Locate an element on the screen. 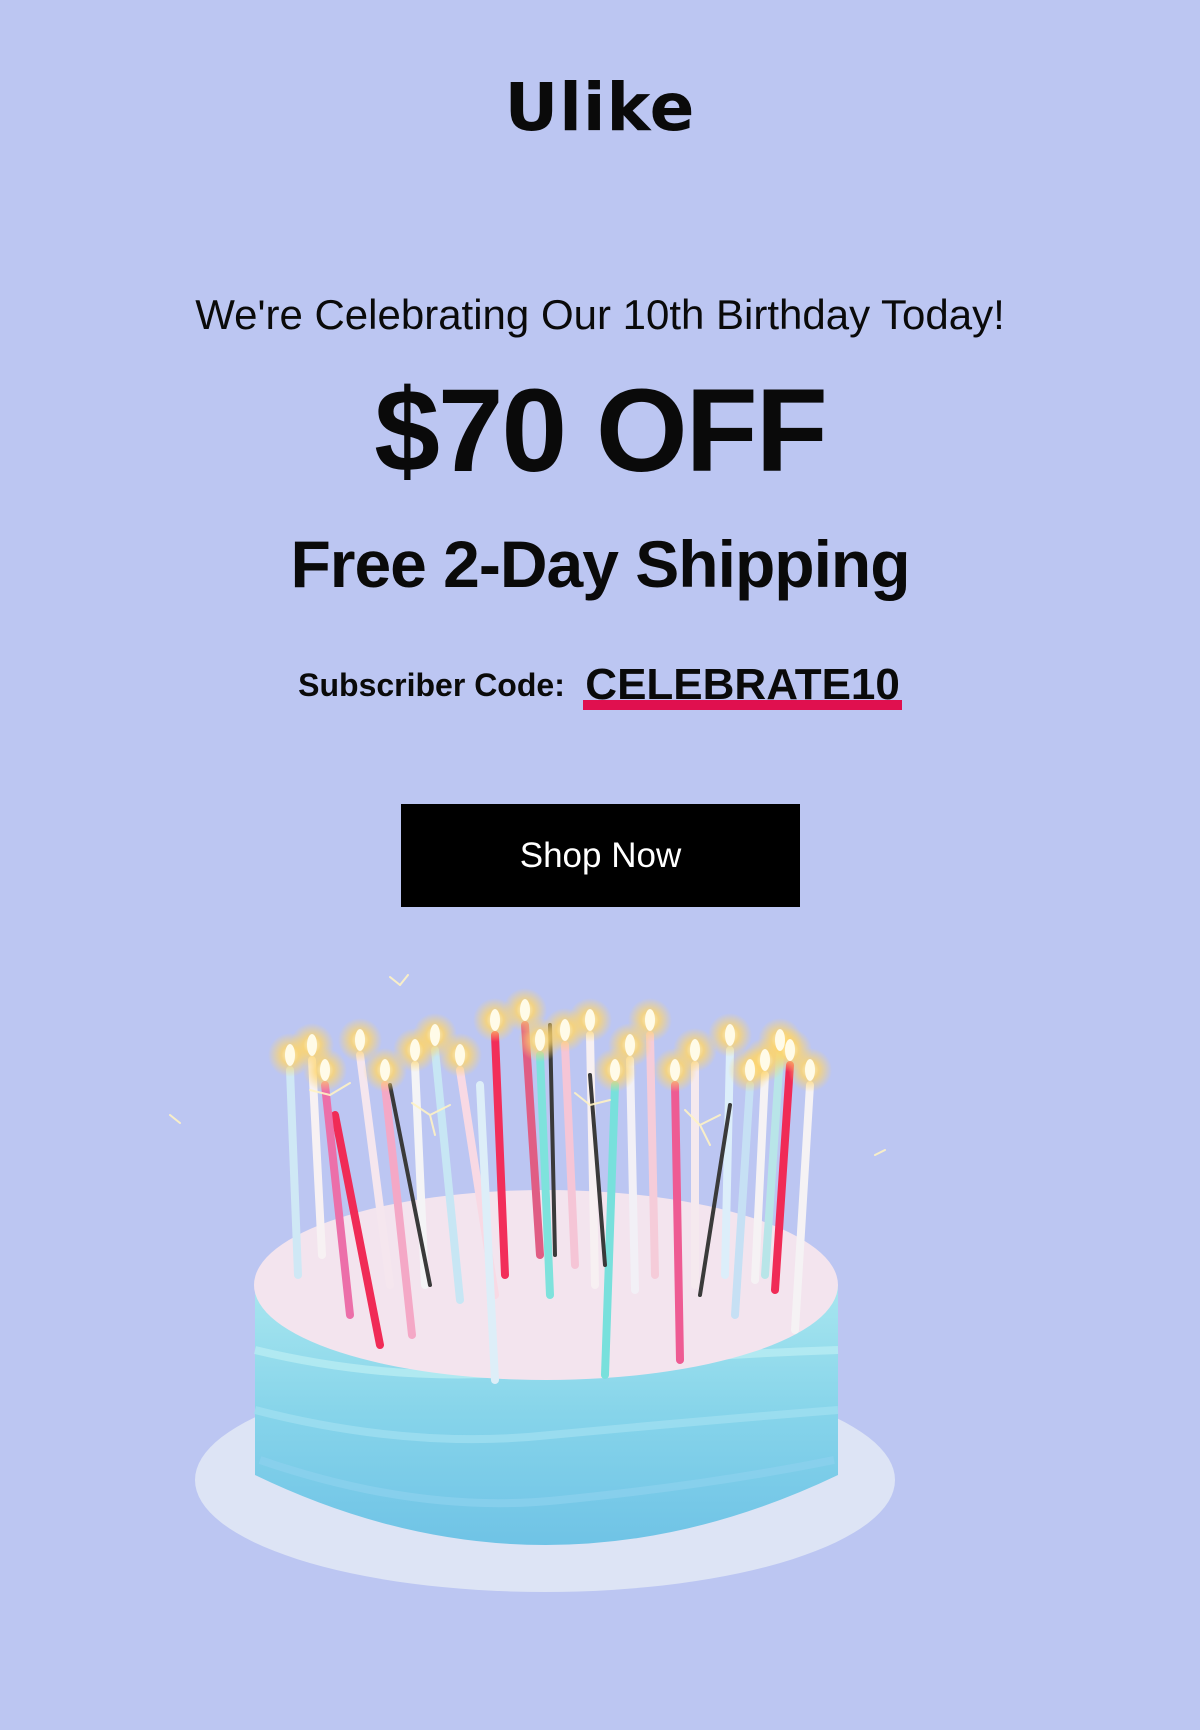 This screenshot has width=1200, height=1730. subscriber-code-value: CELEBRATE10 is located at coordinates (742, 685).